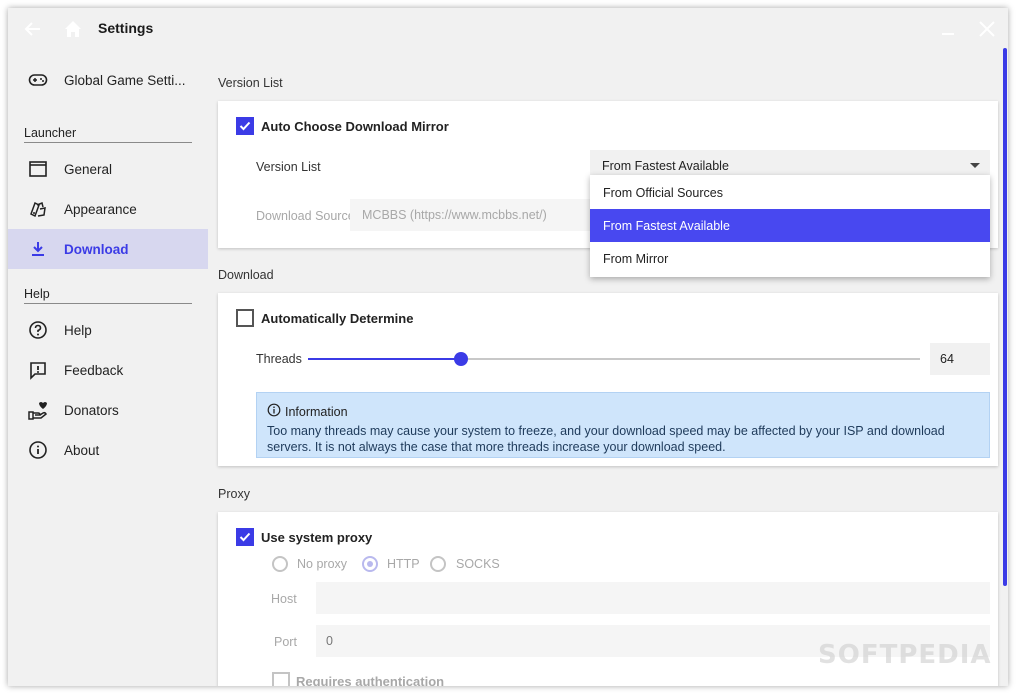 The width and height of the screenshot is (1016, 693). What do you see at coordinates (38, 80) in the screenshot?
I see `gamepad-icon` at bounding box center [38, 80].